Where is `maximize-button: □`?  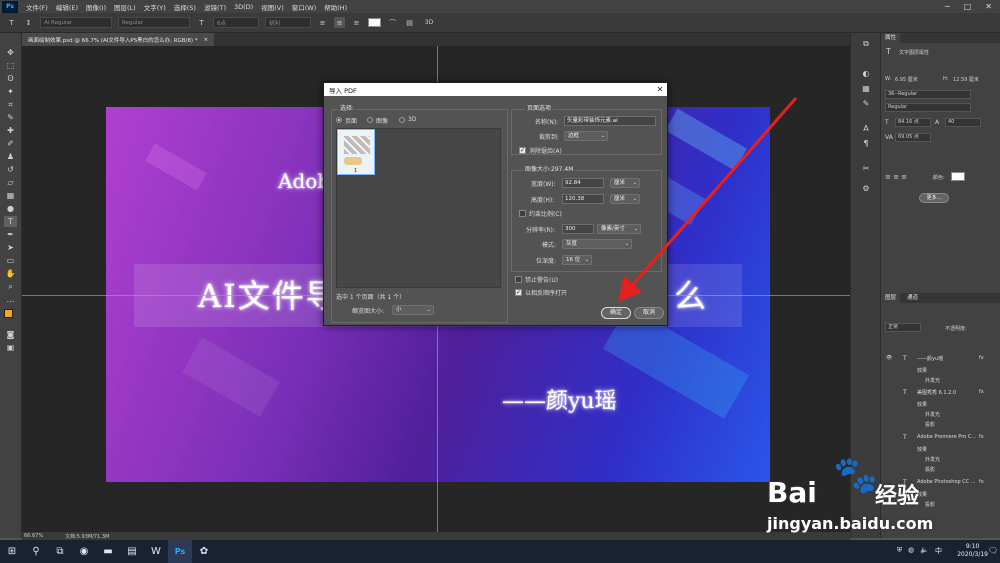 maximize-button: □ is located at coordinates (968, 6).